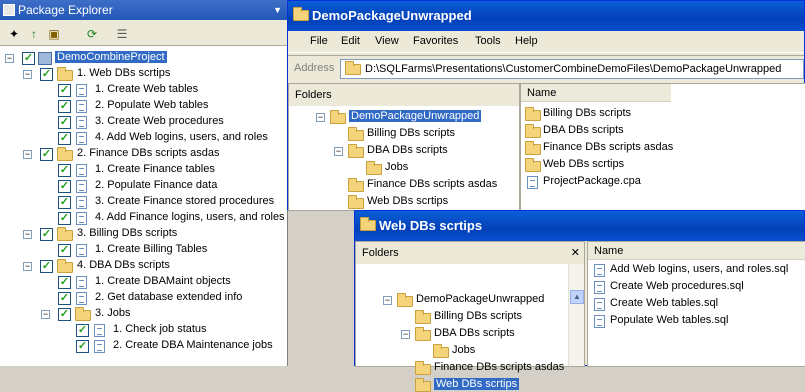 This screenshot has height=392, width=805. I want to click on tree-script-label: 4. Add Web logins, users, and roles, so click(181, 137).